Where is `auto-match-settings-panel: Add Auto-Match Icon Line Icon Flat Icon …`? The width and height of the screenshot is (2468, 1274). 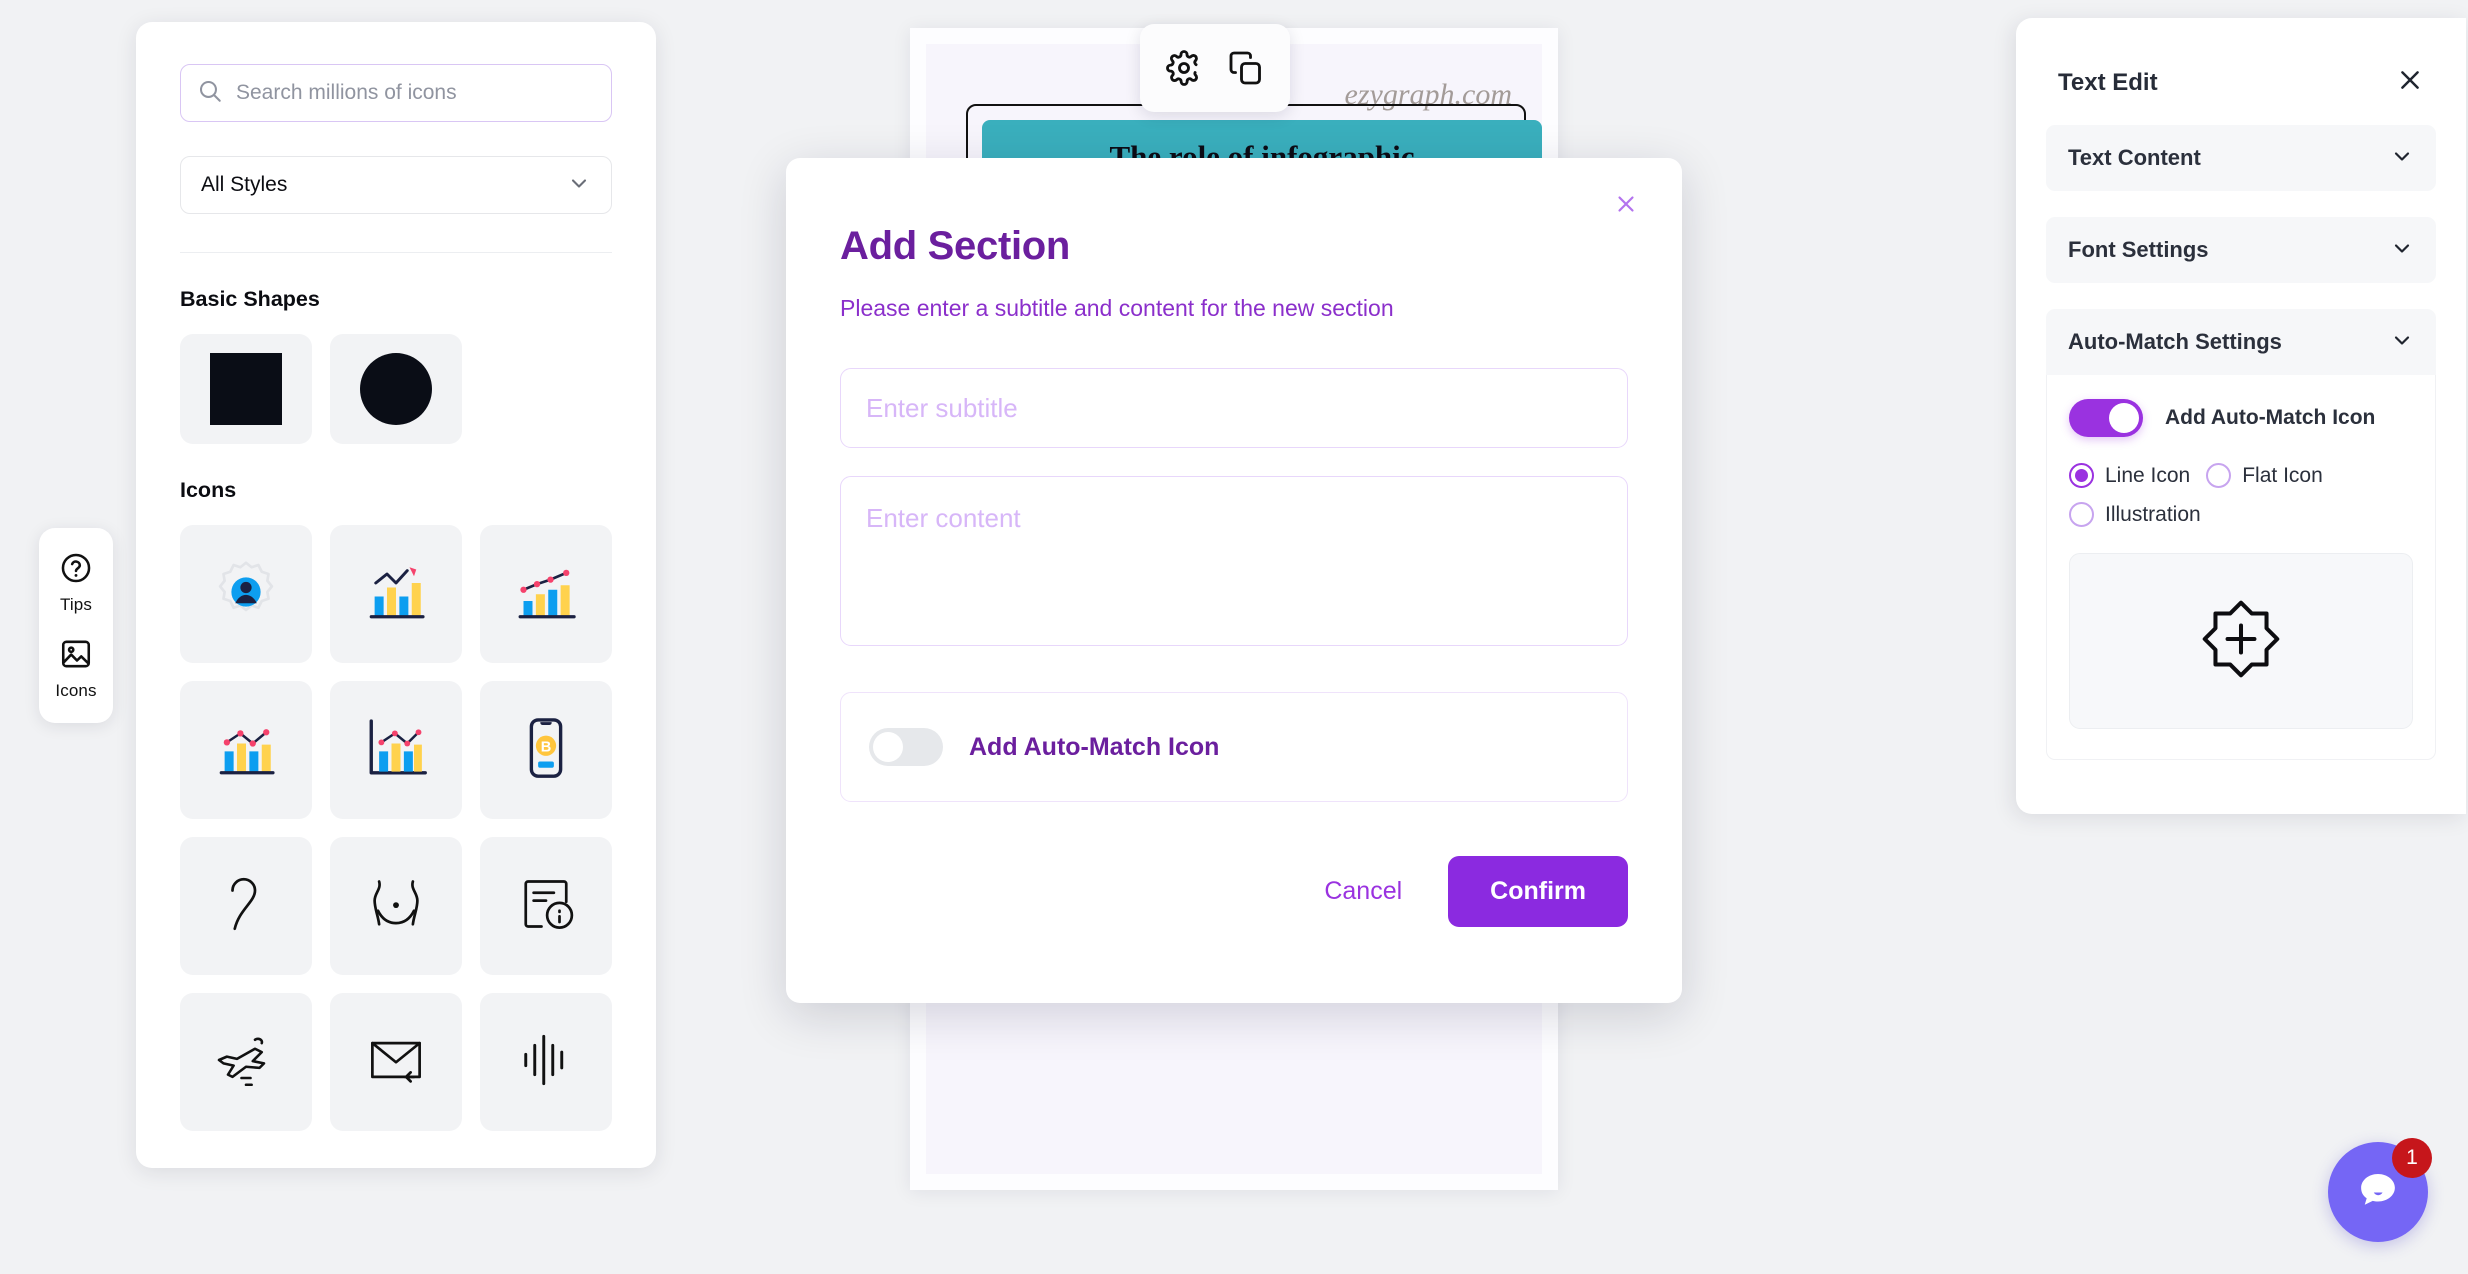 auto-match-settings-panel: Add Auto-Match Icon Line Icon Flat Icon … is located at coordinates (2241, 567).